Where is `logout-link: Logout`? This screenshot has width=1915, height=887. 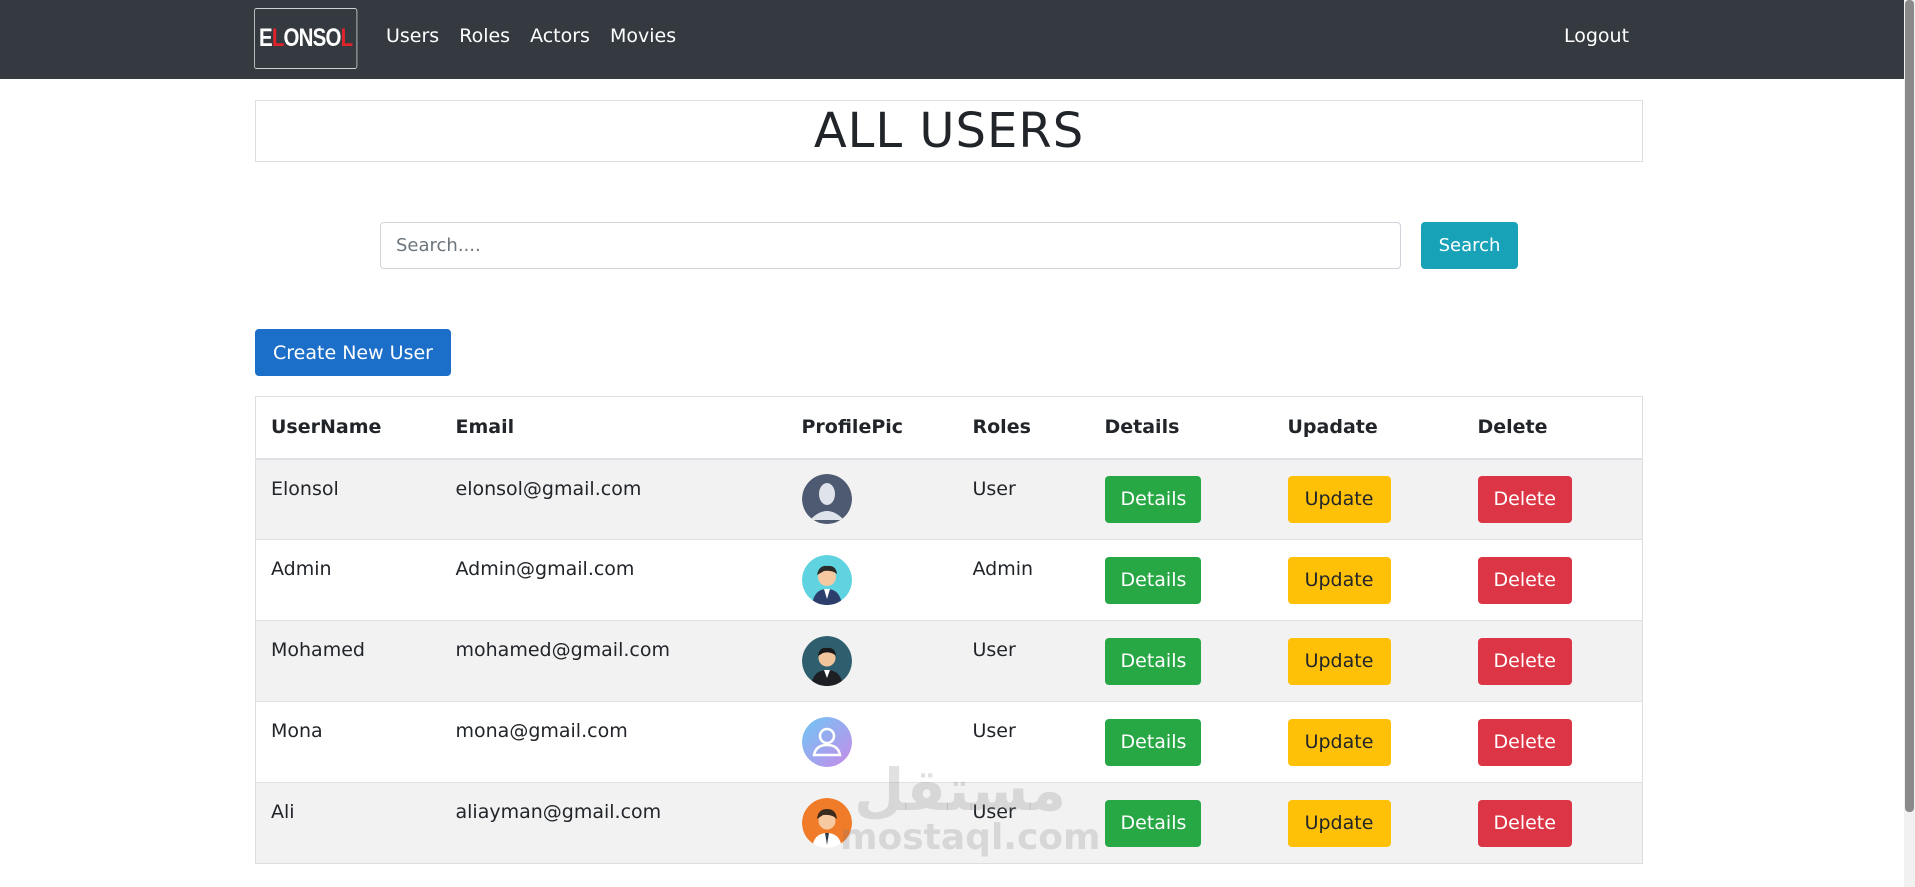
logout-link: Logout is located at coordinates (1596, 36).